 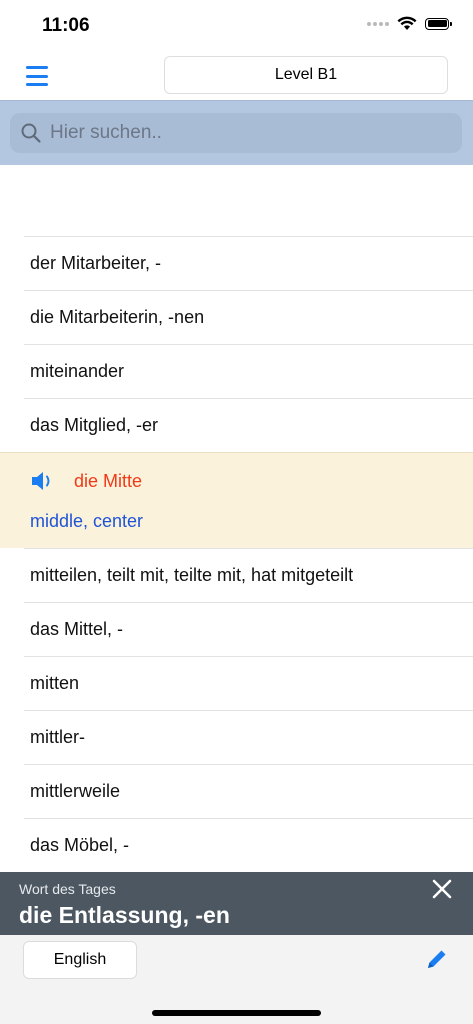 I want to click on wifi-icon, so click(x=407, y=23).